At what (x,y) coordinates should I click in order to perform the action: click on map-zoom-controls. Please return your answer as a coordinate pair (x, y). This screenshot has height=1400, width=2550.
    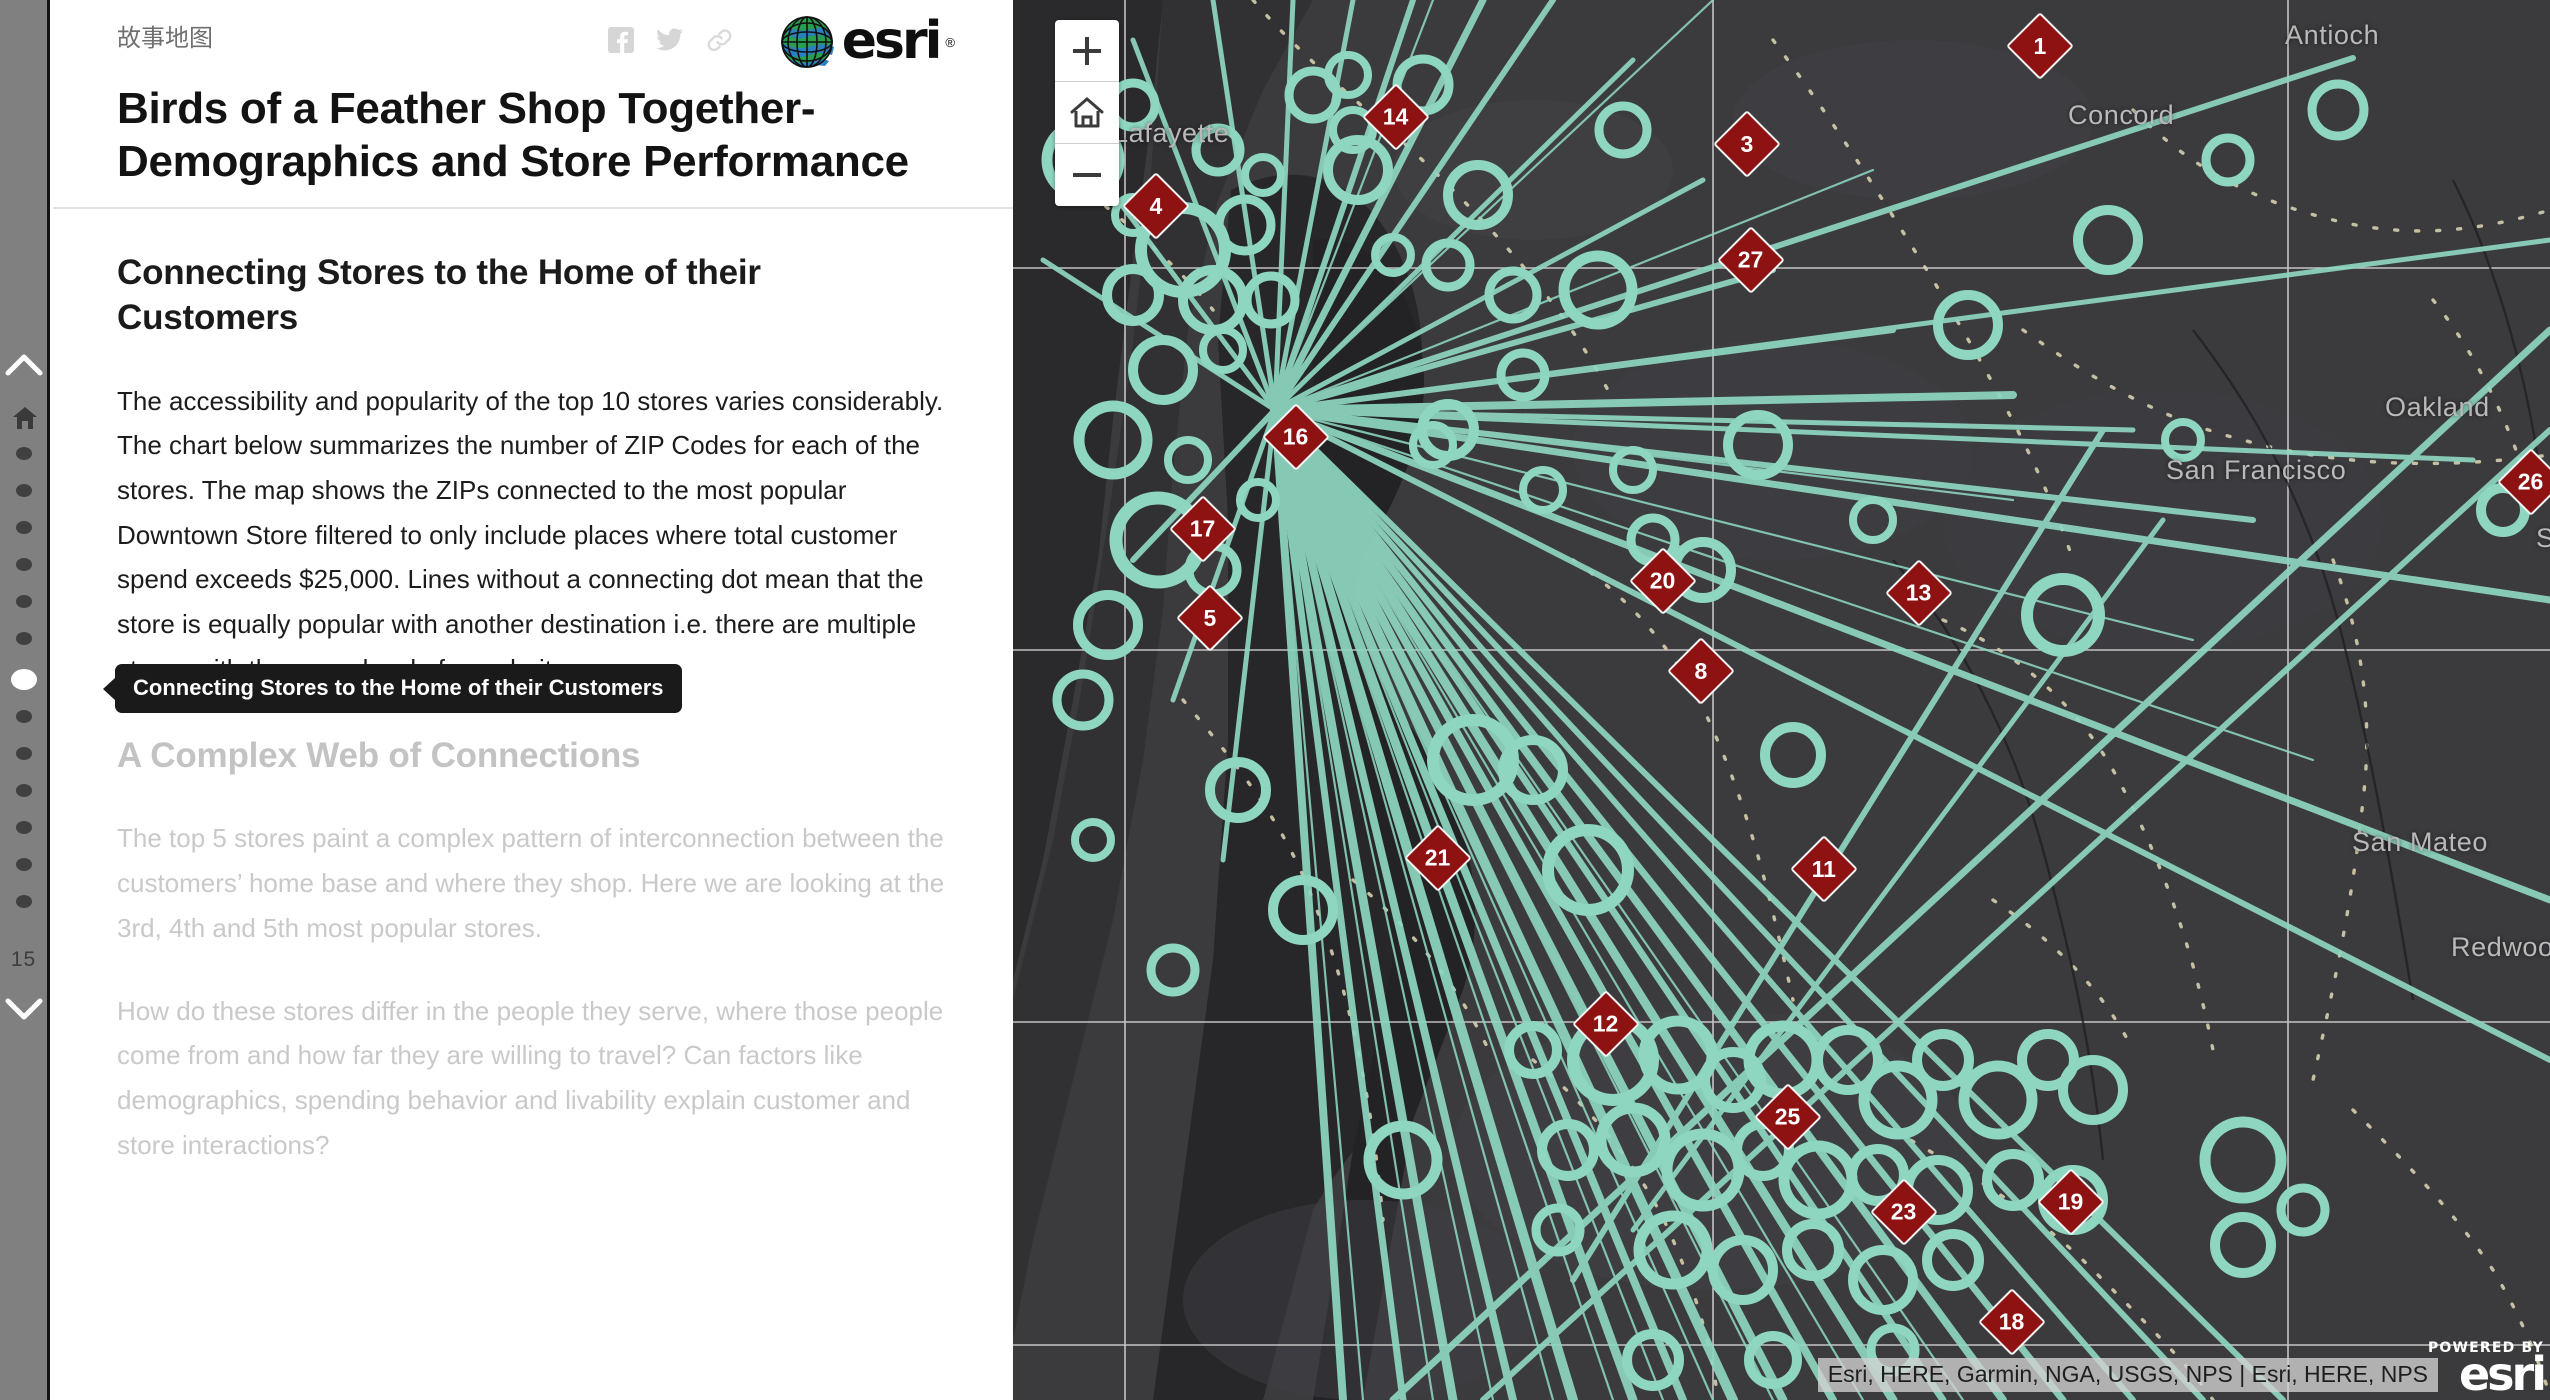
    Looking at the image, I should click on (1087, 113).